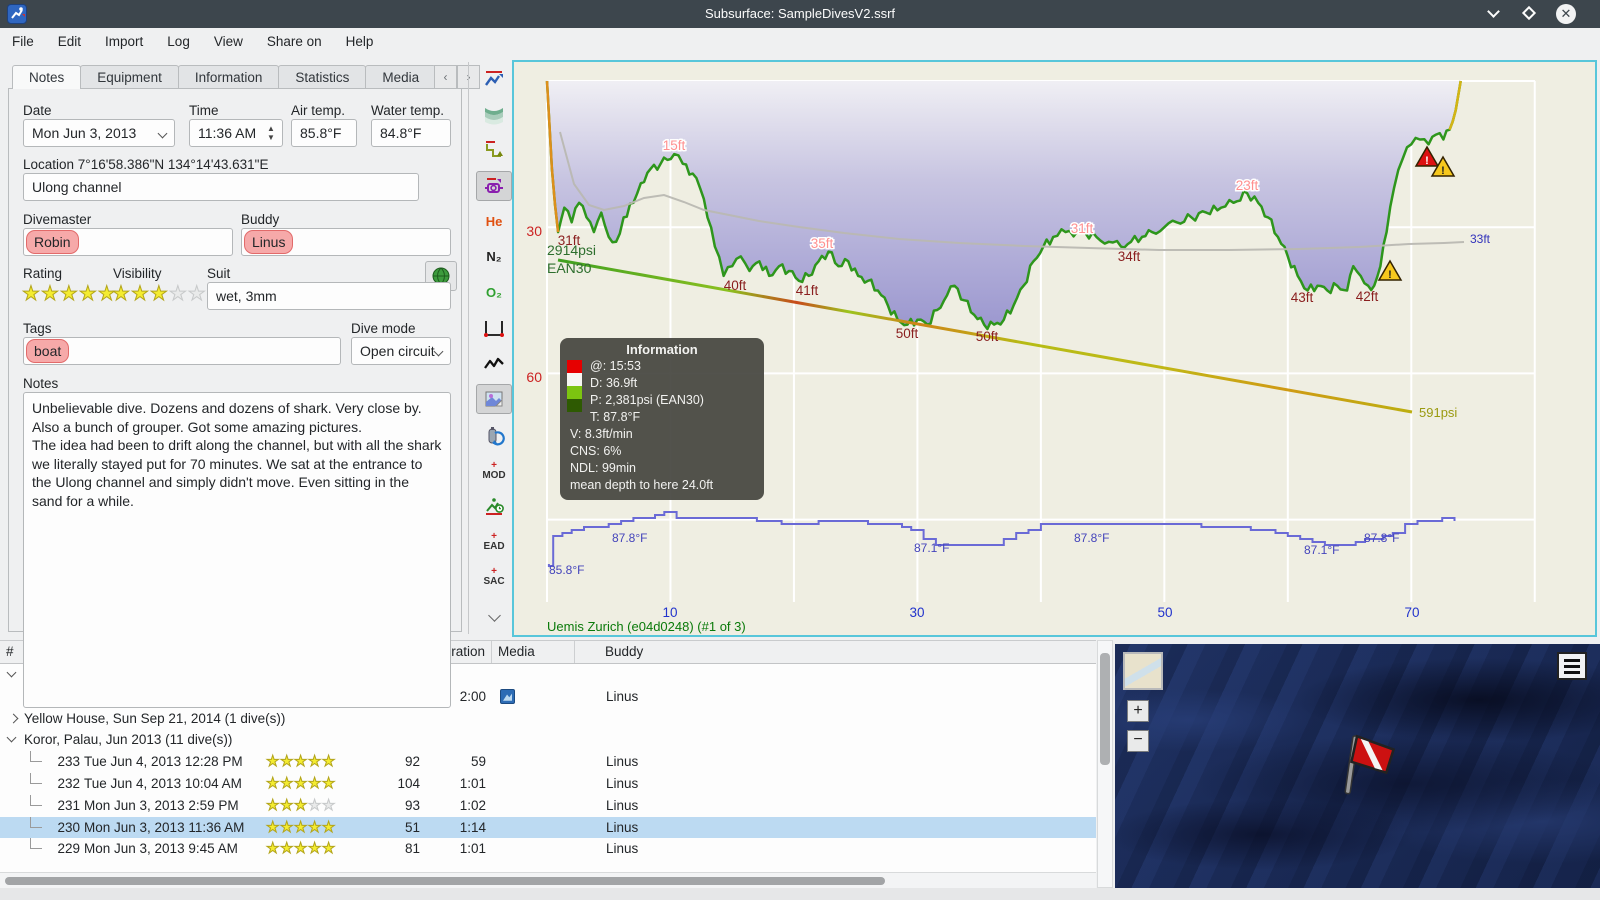 The height and width of the screenshot is (900, 1600). Describe the element at coordinates (800, 13) in the screenshot. I see `window-title: Subsurface: SampleDivesV2.ssrf` at that location.